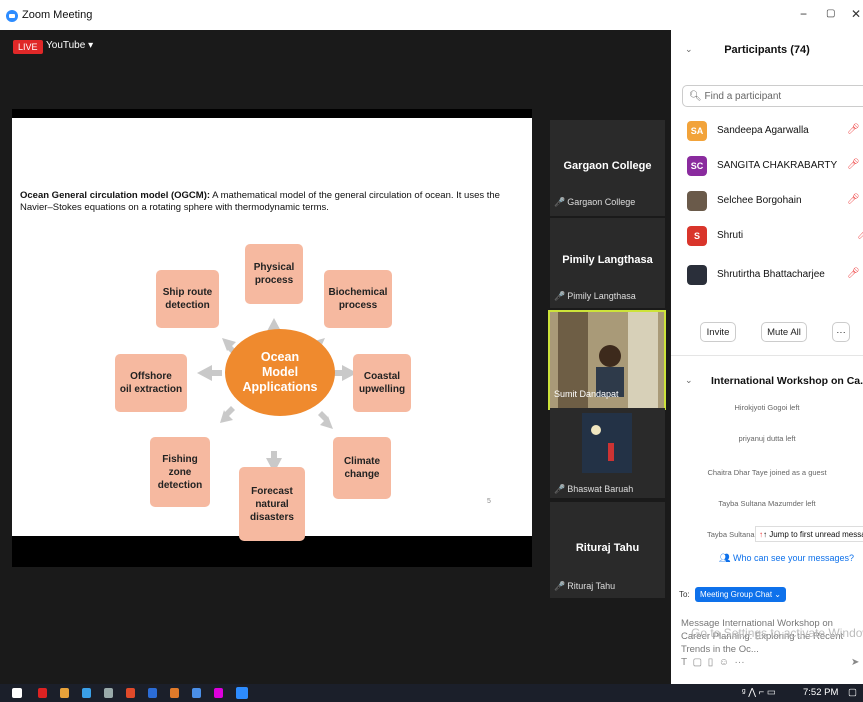 The image size is (863, 702). What do you see at coordinates (607, 453) in the screenshot?
I see `video-tile: 🎤 Bhaswat Baruah` at bounding box center [607, 453].